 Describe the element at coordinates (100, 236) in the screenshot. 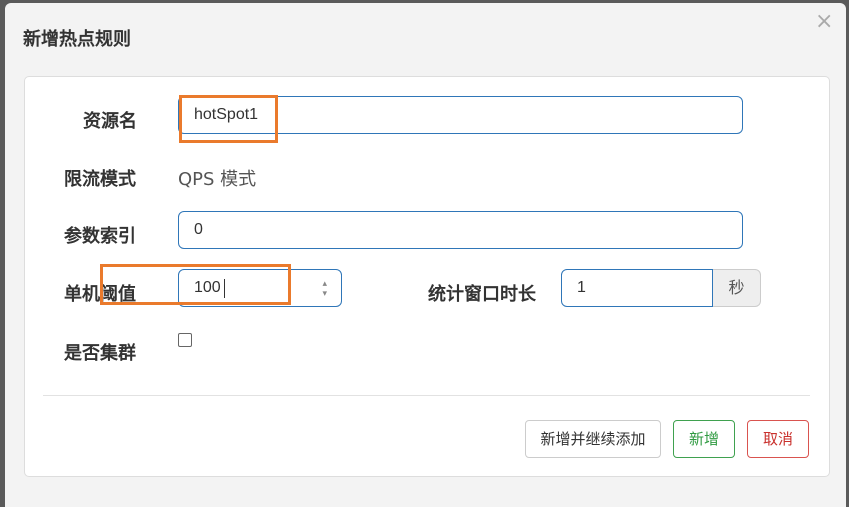

I see `param-index-label: 参数索引` at that location.